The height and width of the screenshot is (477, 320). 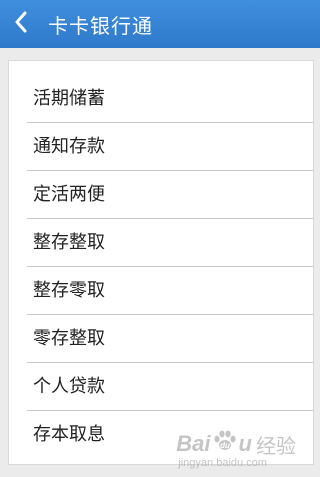 What do you see at coordinates (160, 24) in the screenshot?
I see `app-header: 卡卡银行通` at bounding box center [160, 24].